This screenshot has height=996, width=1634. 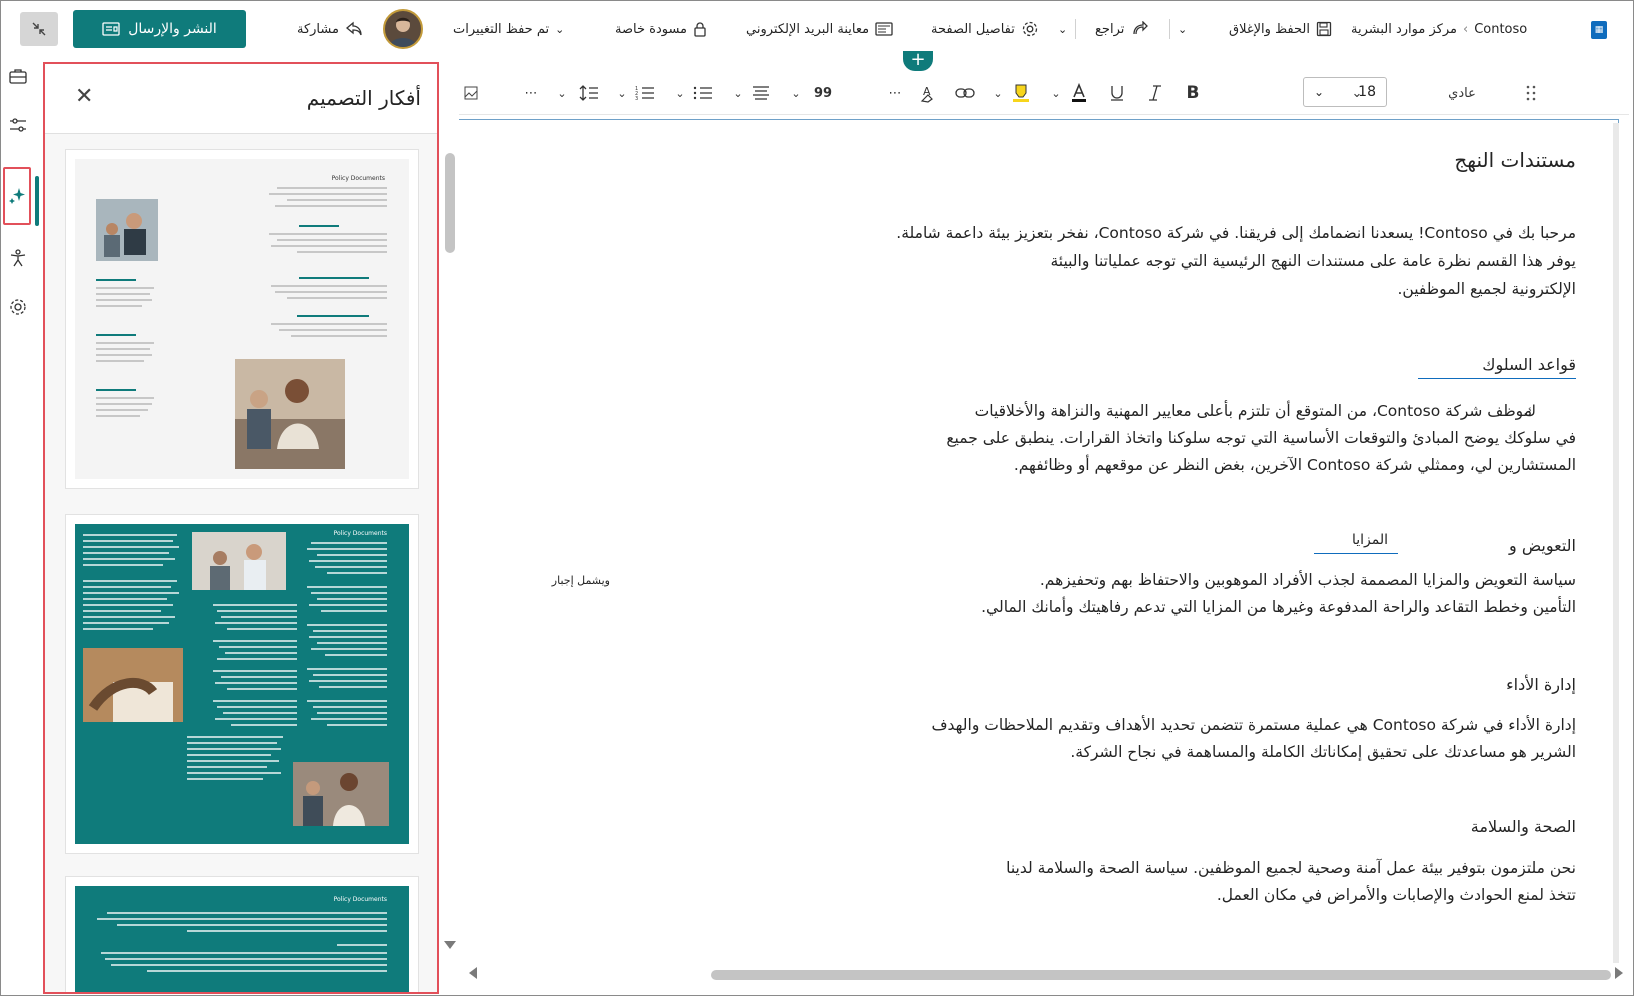 I want to click on font-size-select: ⌄ 18, so click(x=1345, y=92).